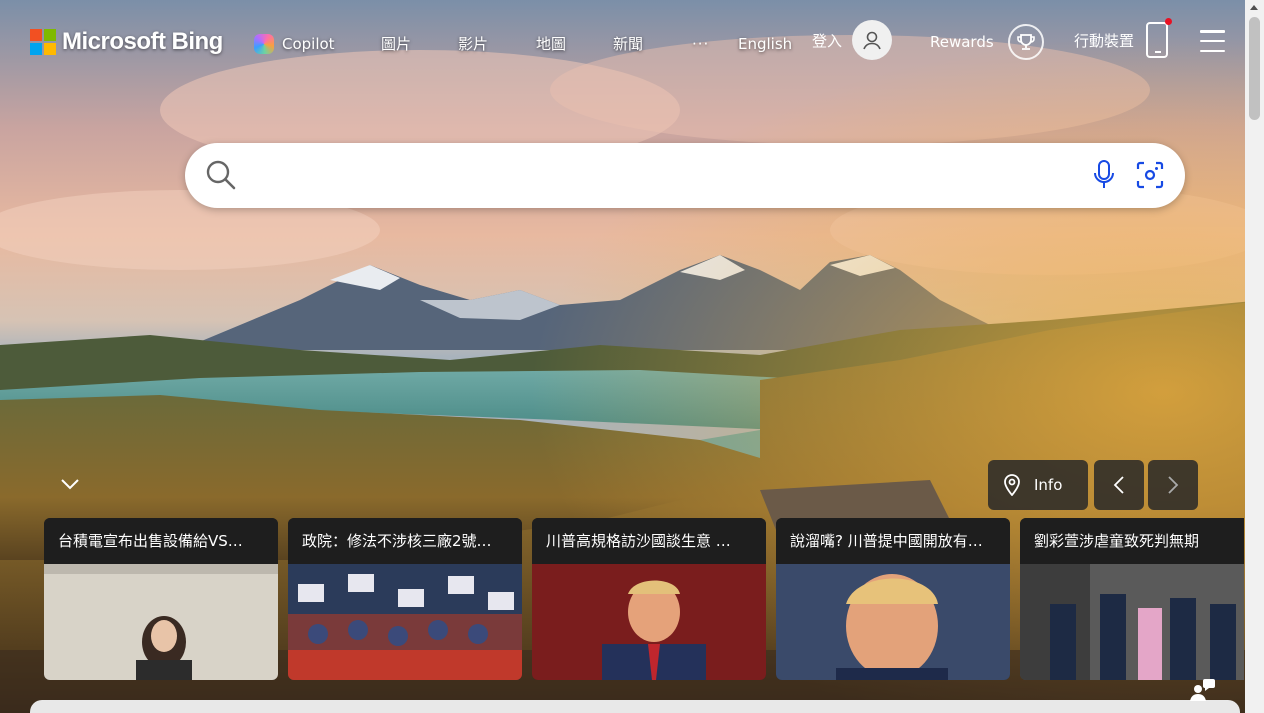 This screenshot has height=713, width=1264. I want to click on news-card-title: 劉彩萱涉虐童致死判無期, so click(1132, 541).